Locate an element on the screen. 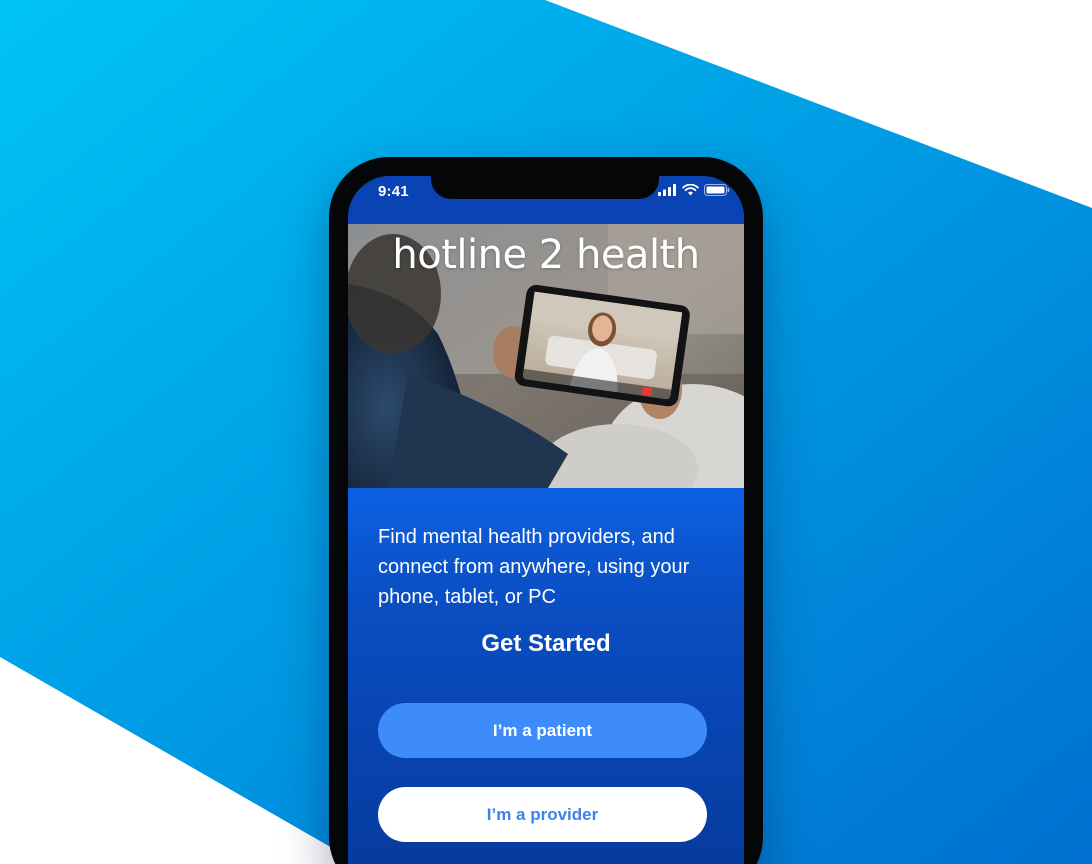 This screenshot has height=864, width=1092. get-started-heading: Get Started is located at coordinates (546, 643).